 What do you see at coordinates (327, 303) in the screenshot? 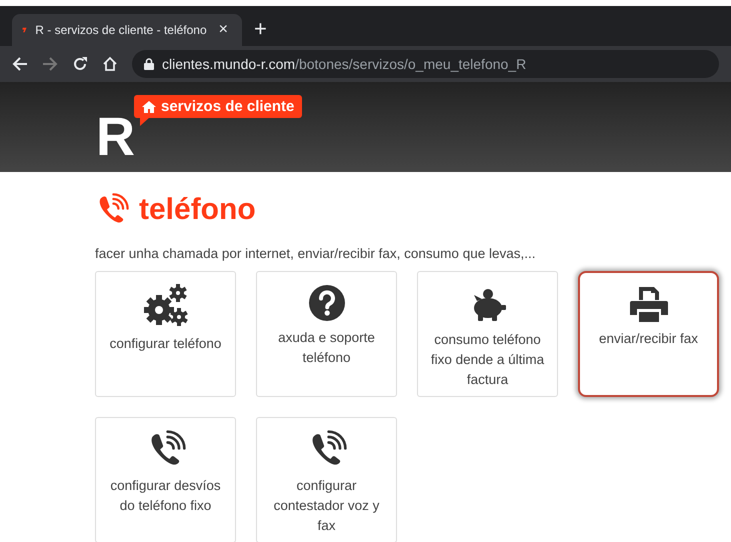
I see `question-icon` at bounding box center [327, 303].